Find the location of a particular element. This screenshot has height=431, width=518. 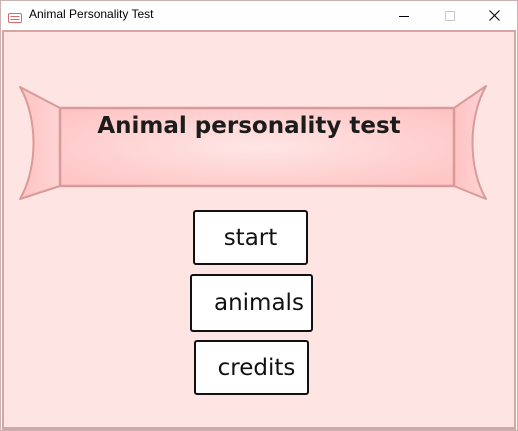

maximize-icon is located at coordinates (450, 15).